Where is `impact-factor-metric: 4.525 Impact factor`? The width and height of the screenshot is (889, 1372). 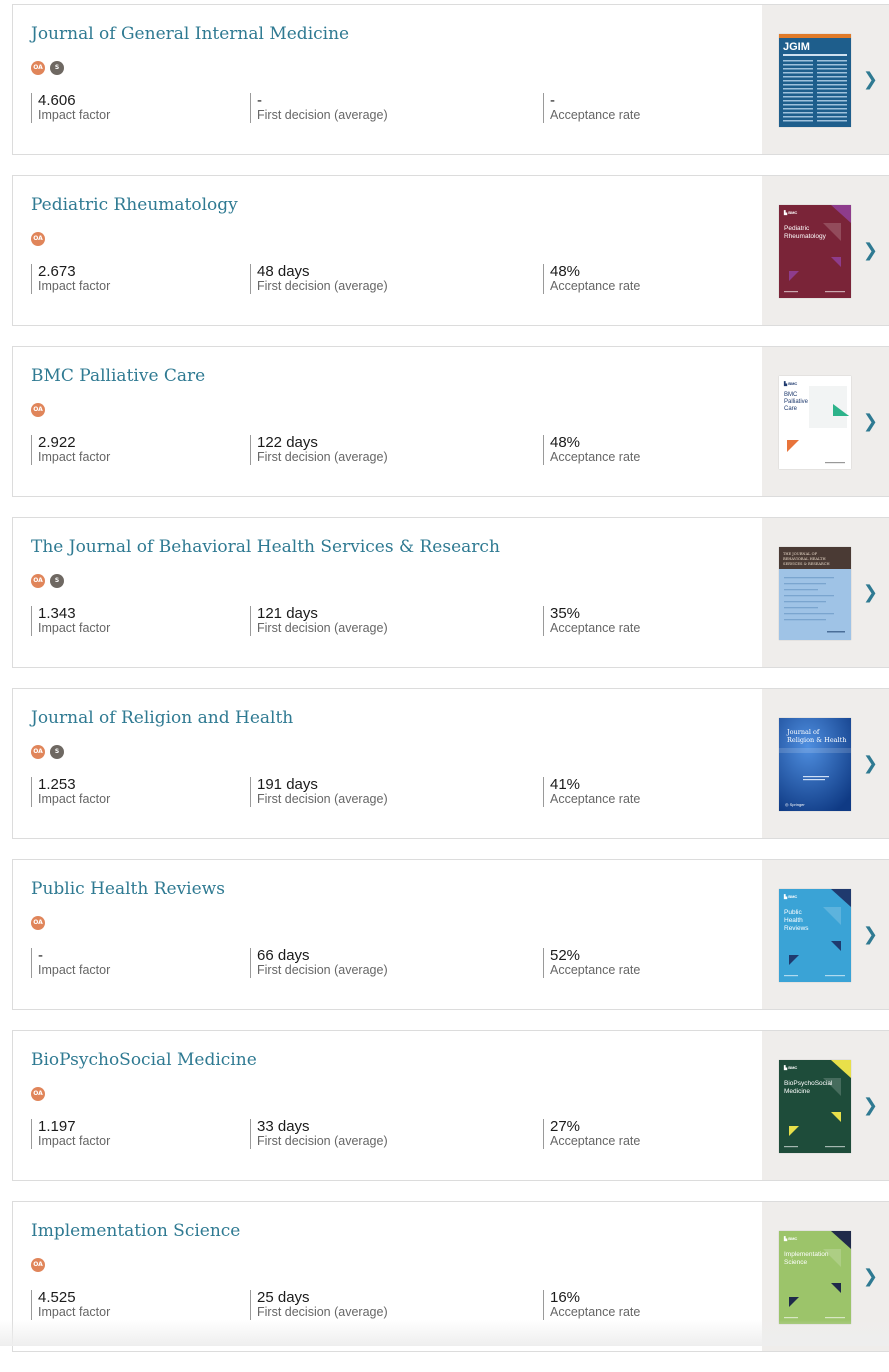 impact-factor-metric: 4.525 Impact factor is located at coordinates (70, 1305).